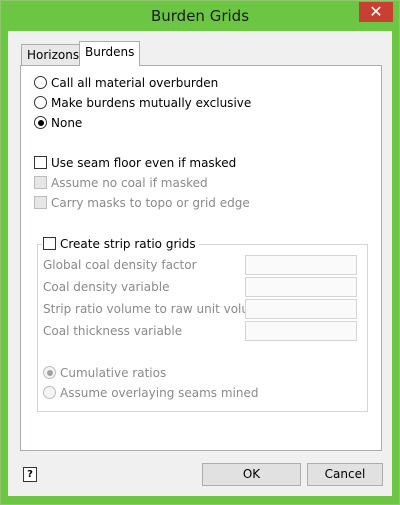 The height and width of the screenshot is (505, 400). I want to click on checkbox-create-strip-ratio-grids: Create strip ratio grids, so click(120, 244).